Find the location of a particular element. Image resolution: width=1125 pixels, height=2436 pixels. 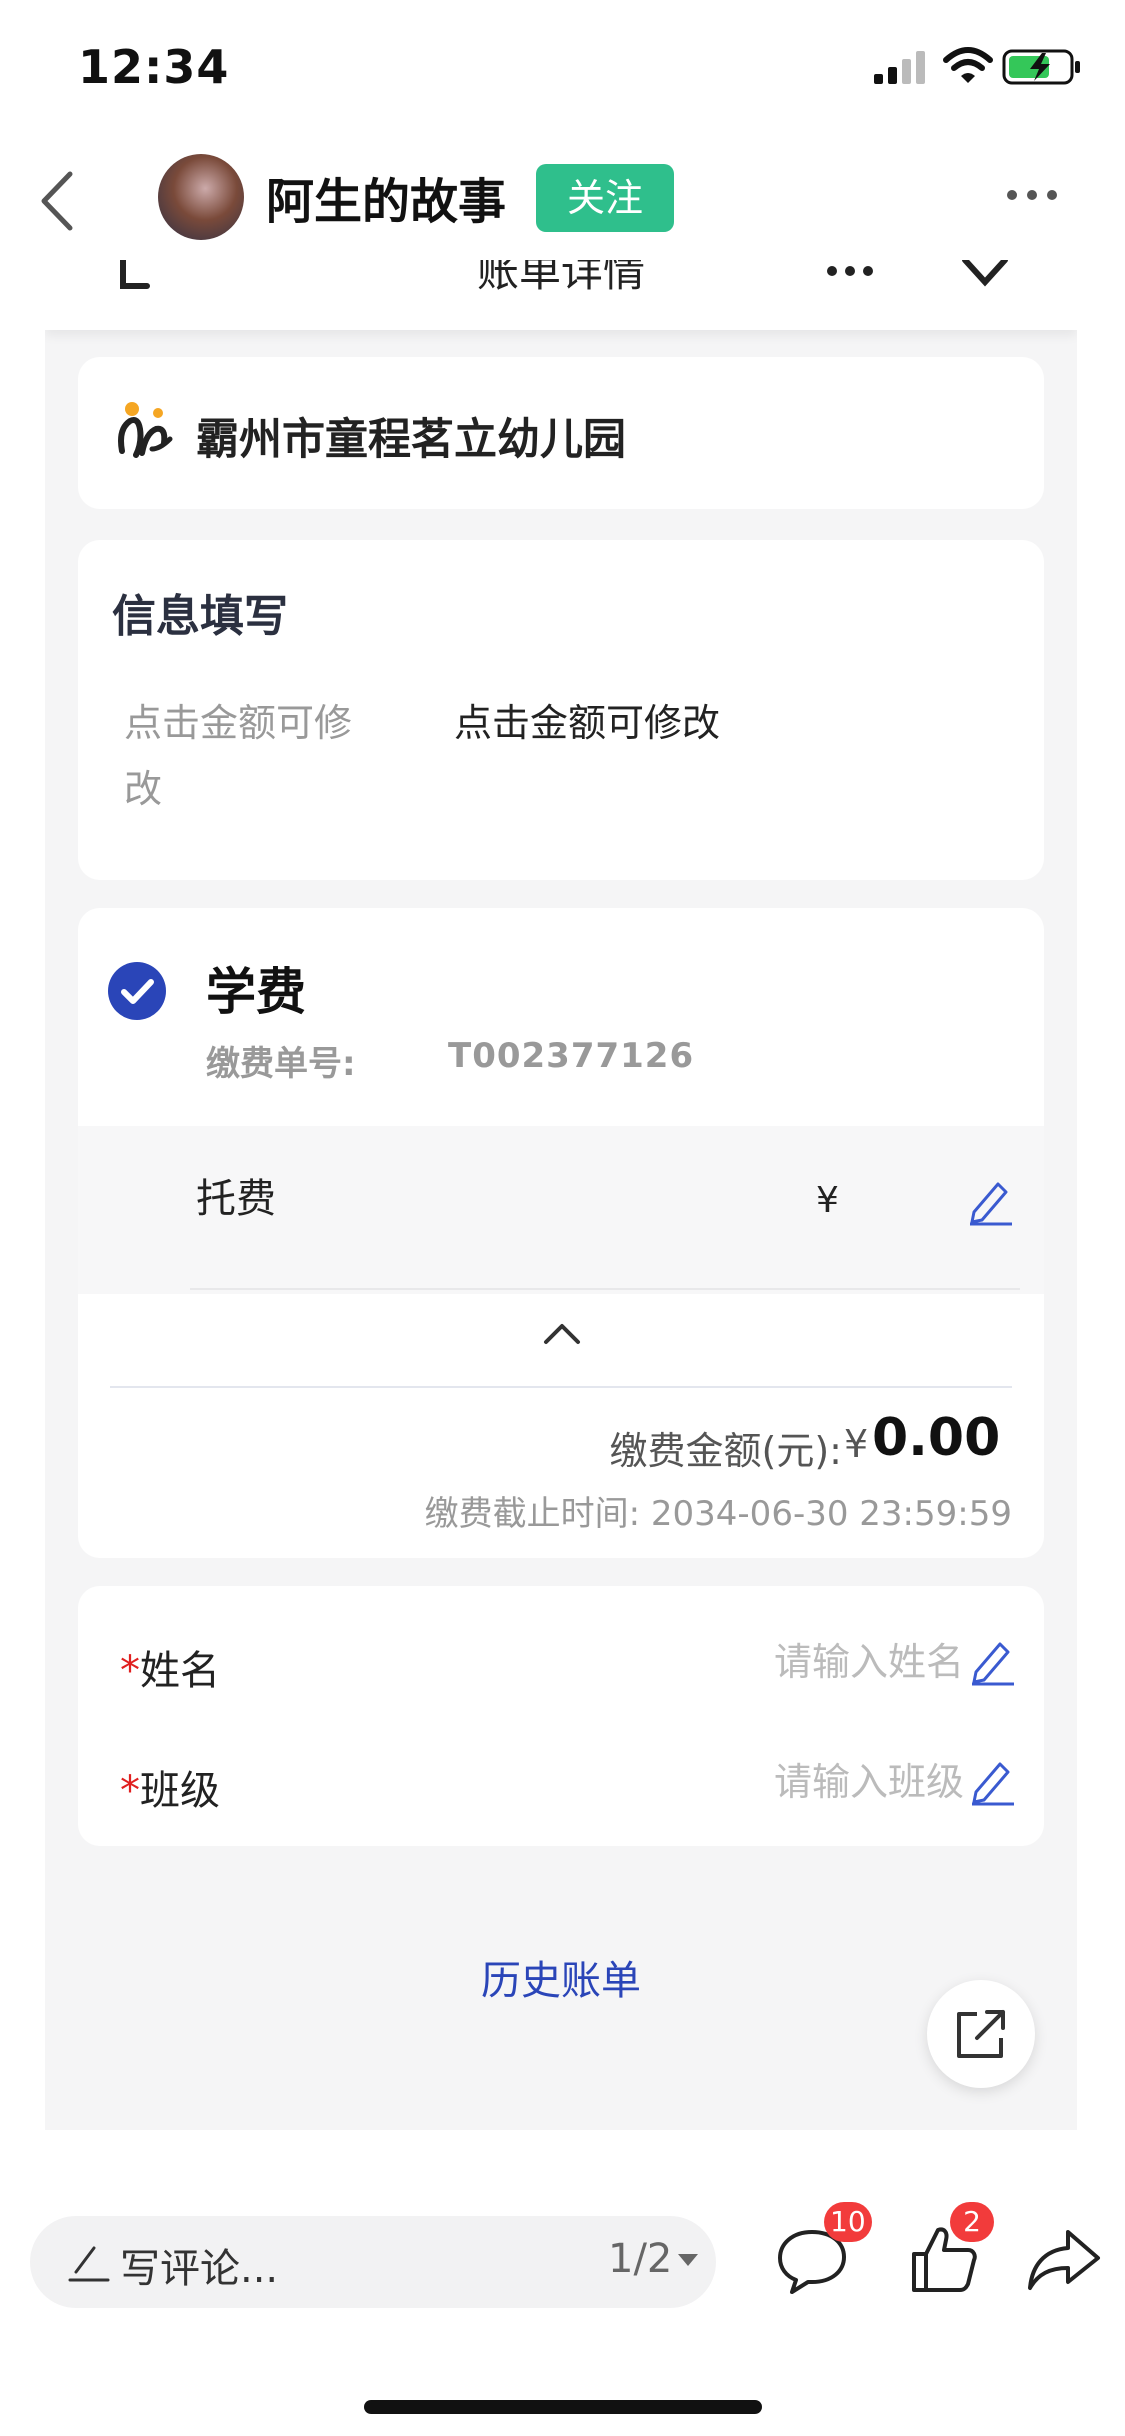

payment-deadline: 缴费截止时间: 2034-06-30 23:59:59 is located at coordinates (718, 1514).